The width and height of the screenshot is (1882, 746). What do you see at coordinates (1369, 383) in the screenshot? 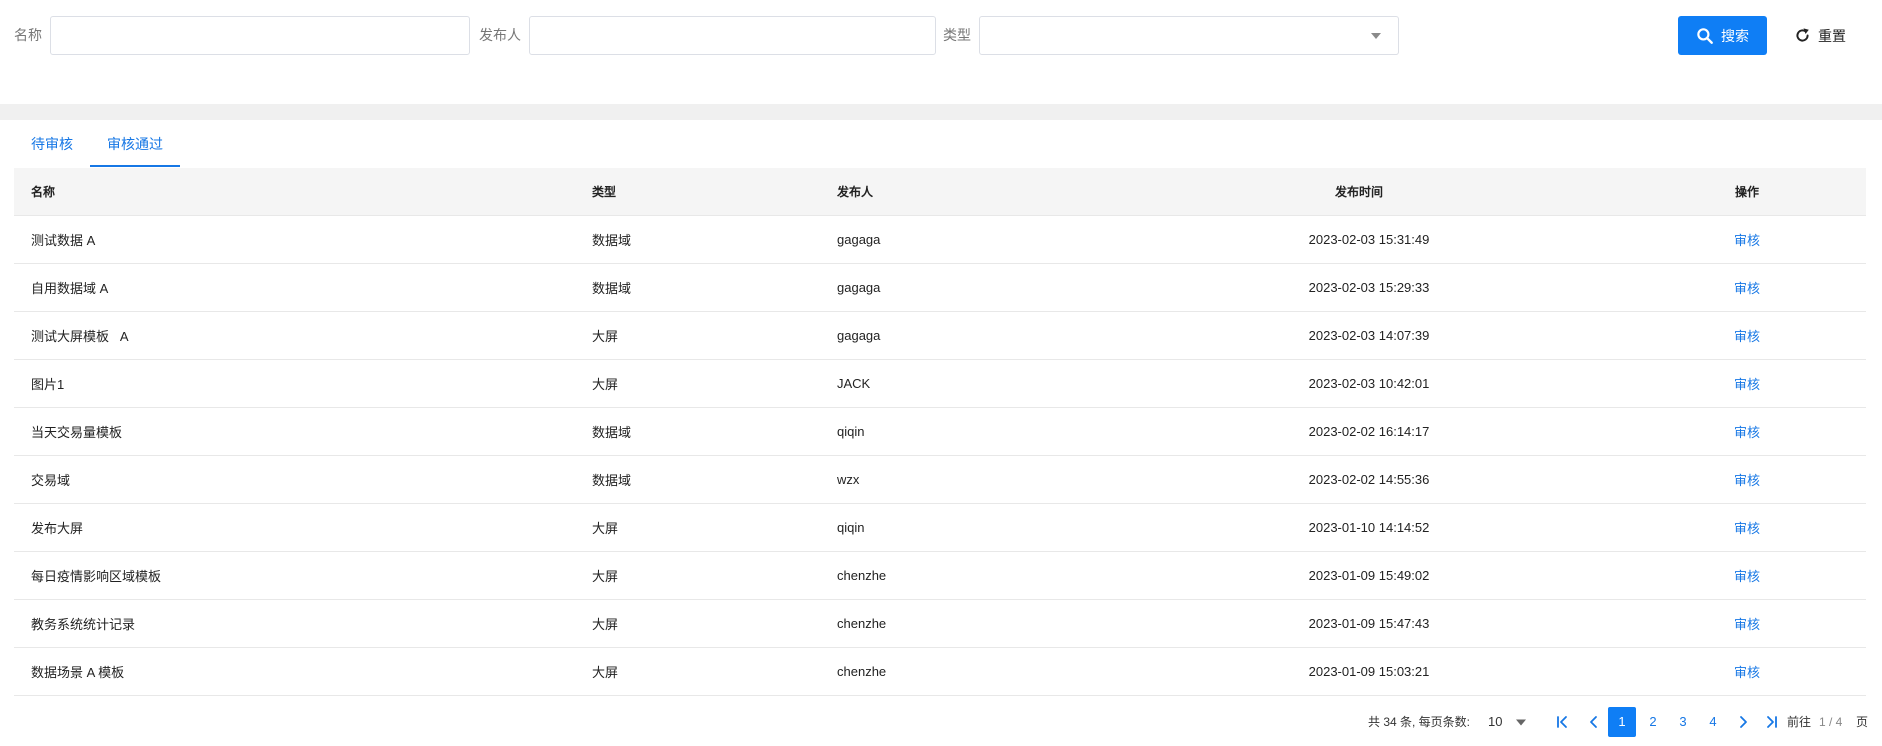
I see `cell-publish-time: 2023-02-03 10:42:01` at bounding box center [1369, 383].